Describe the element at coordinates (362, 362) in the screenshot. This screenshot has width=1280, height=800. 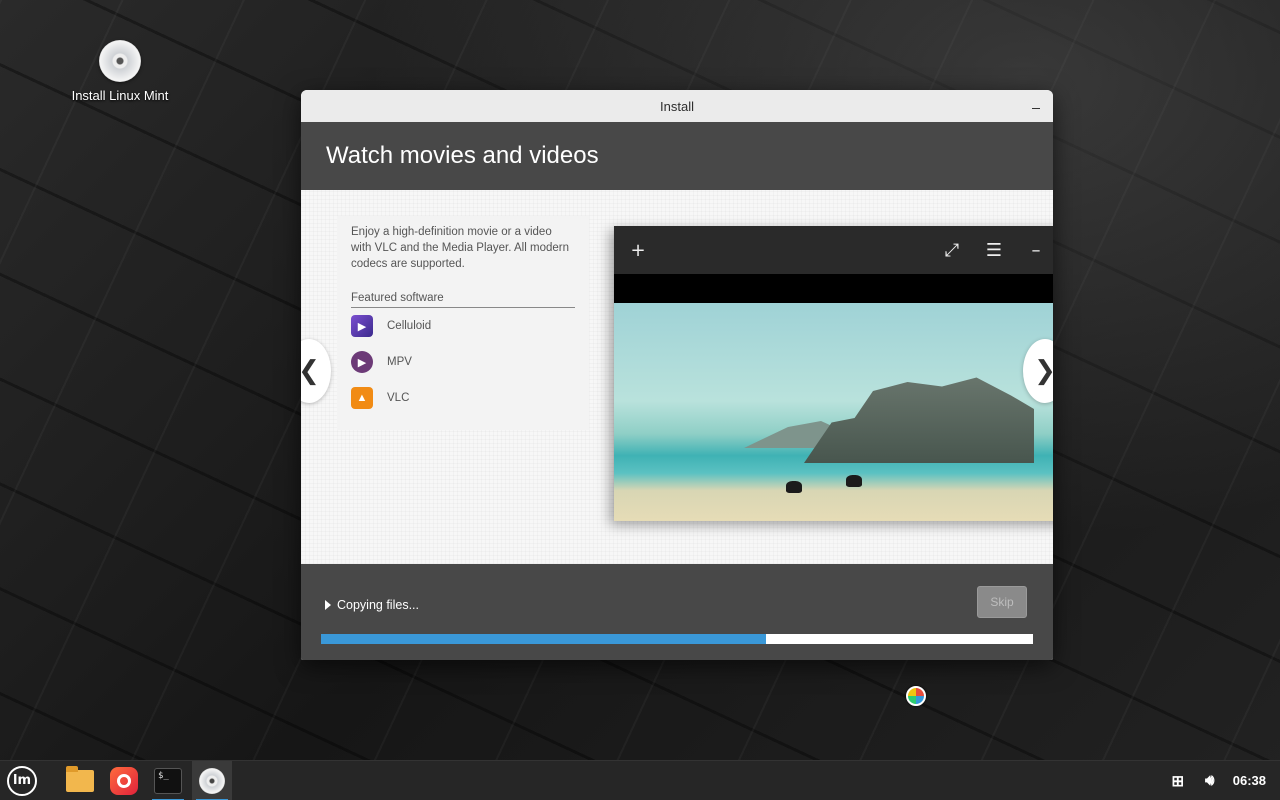
I see `mpv-icon: ▶` at that location.